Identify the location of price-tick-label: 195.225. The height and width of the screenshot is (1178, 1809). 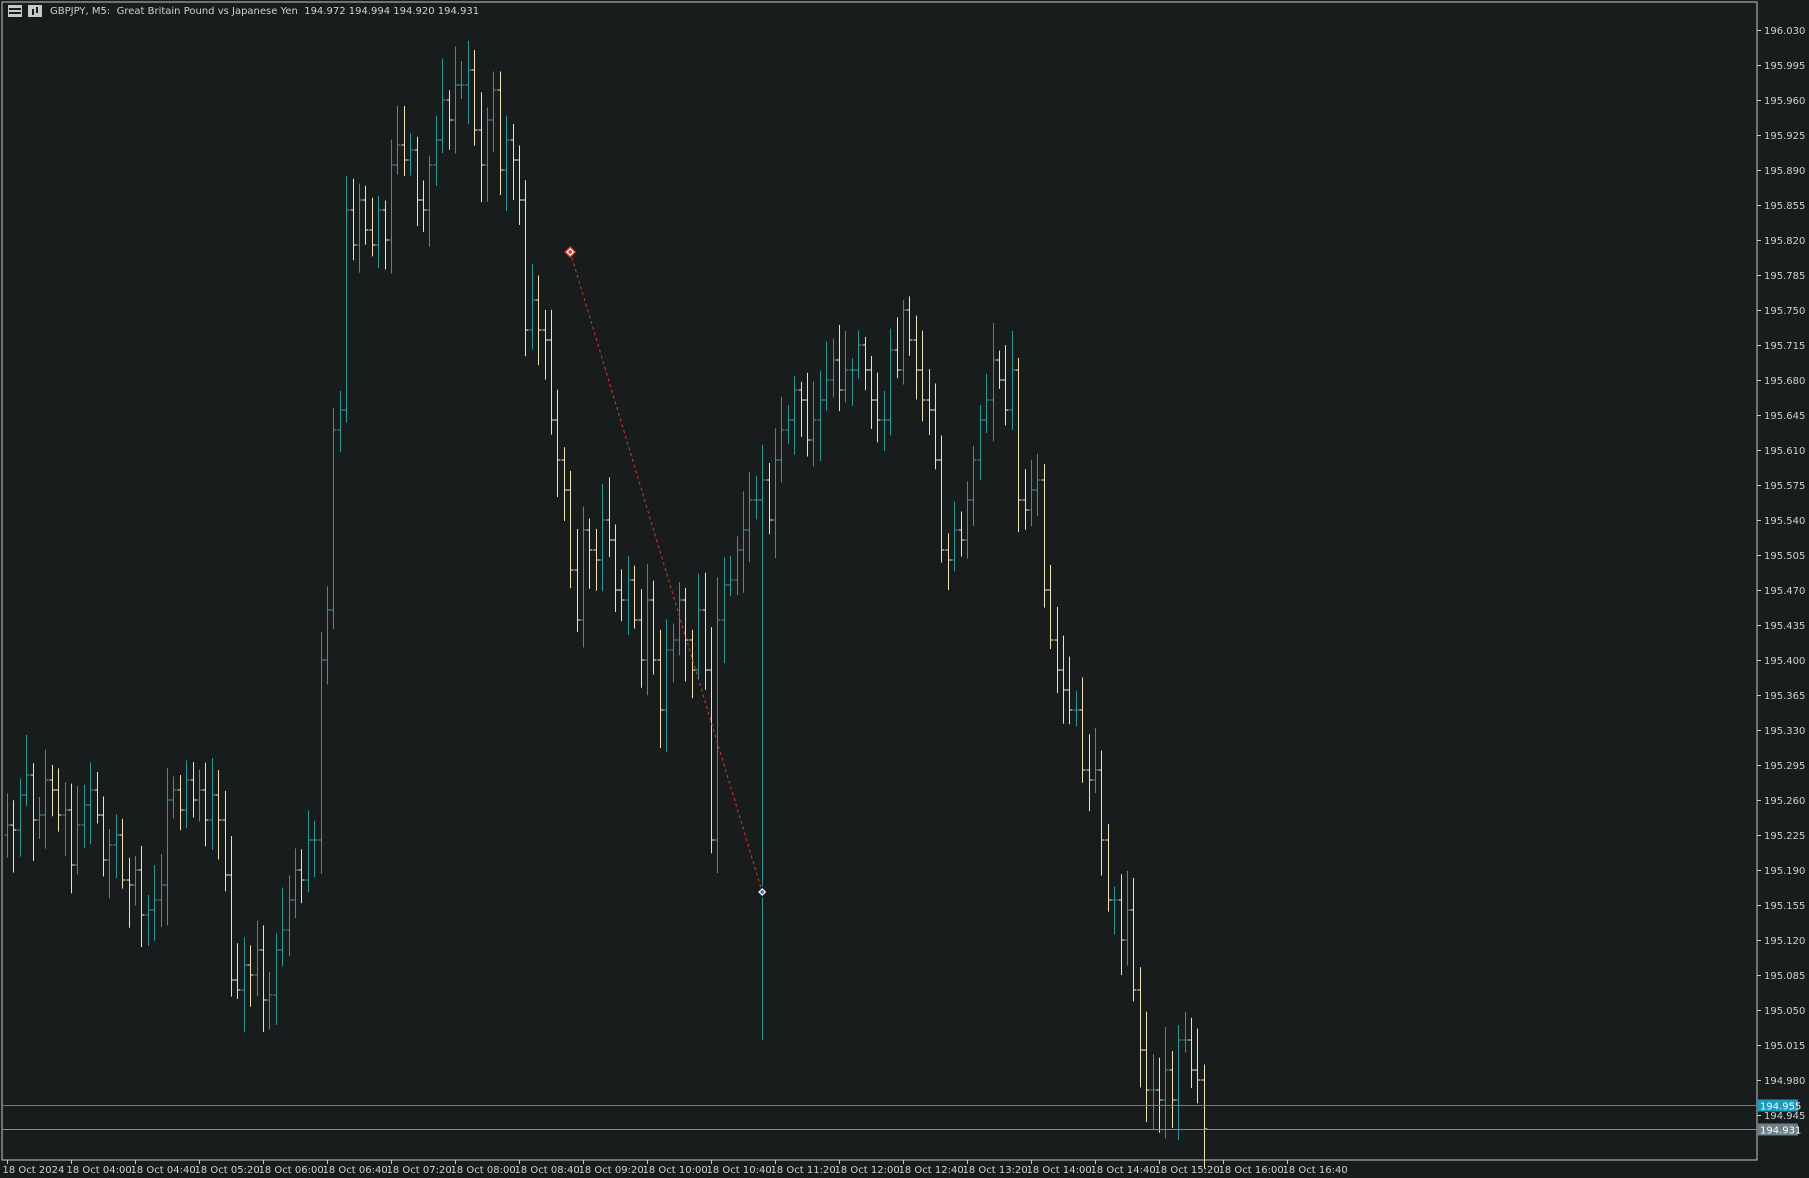
(1784, 836).